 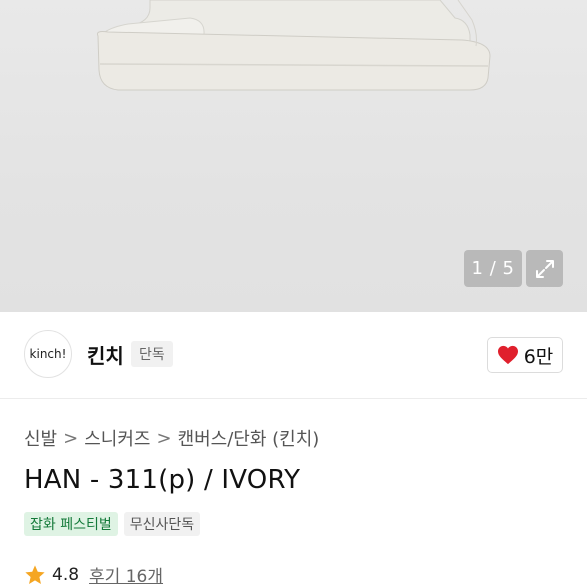 I want to click on badge-row: 잡화 페스티벌 무신사단독, so click(x=112, y=524).